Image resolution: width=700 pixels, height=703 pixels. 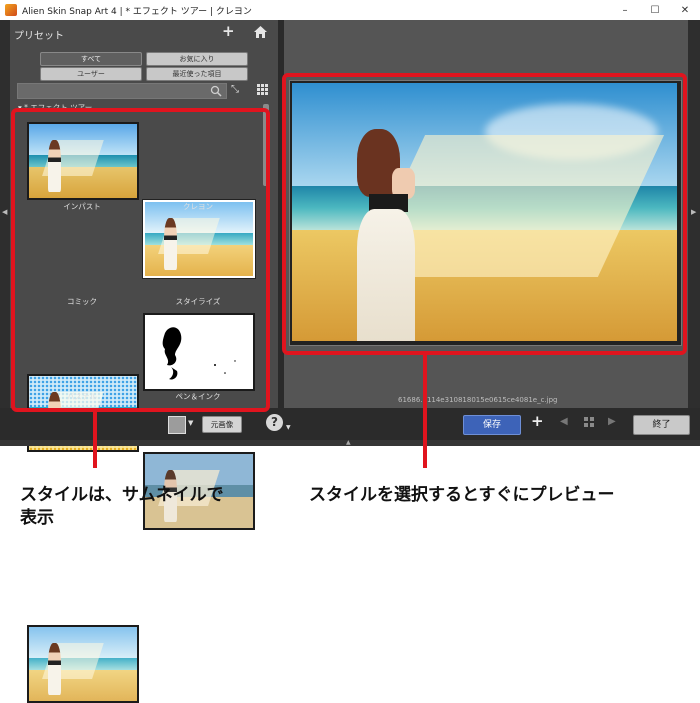 What do you see at coordinates (661, 425) in the screenshot?
I see `exit-button: 終了` at bounding box center [661, 425].